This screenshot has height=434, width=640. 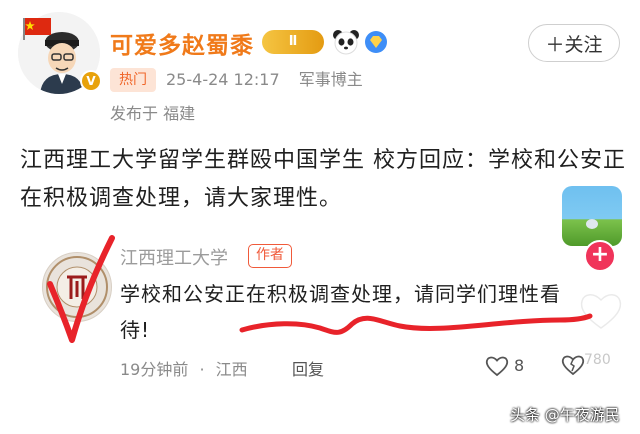 What do you see at coordinates (565, 415) in the screenshot?
I see `watermark: 头条 @午夜游民` at bounding box center [565, 415].